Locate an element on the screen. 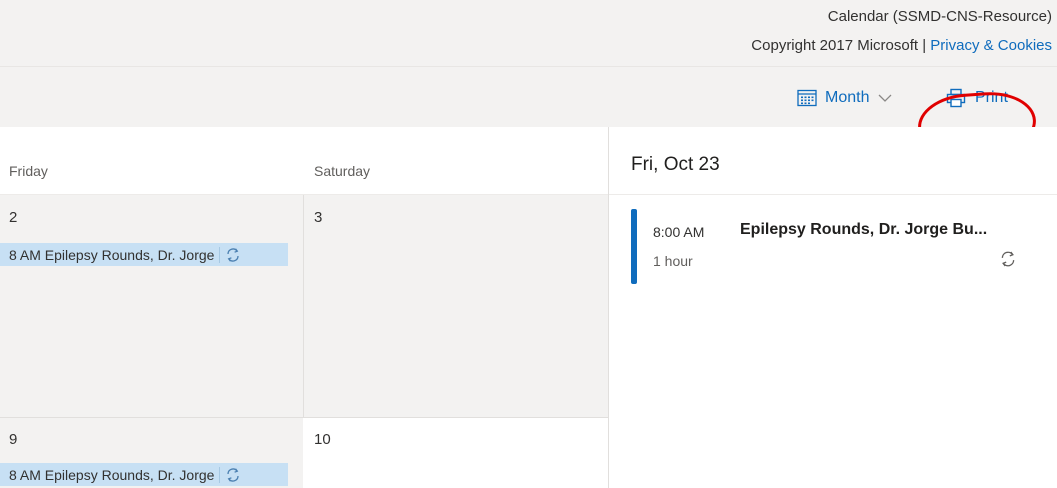 The image size is (1057, 488). copyright-text: Copyright 2017 Microsoft | is located at coordinates (841, 45).